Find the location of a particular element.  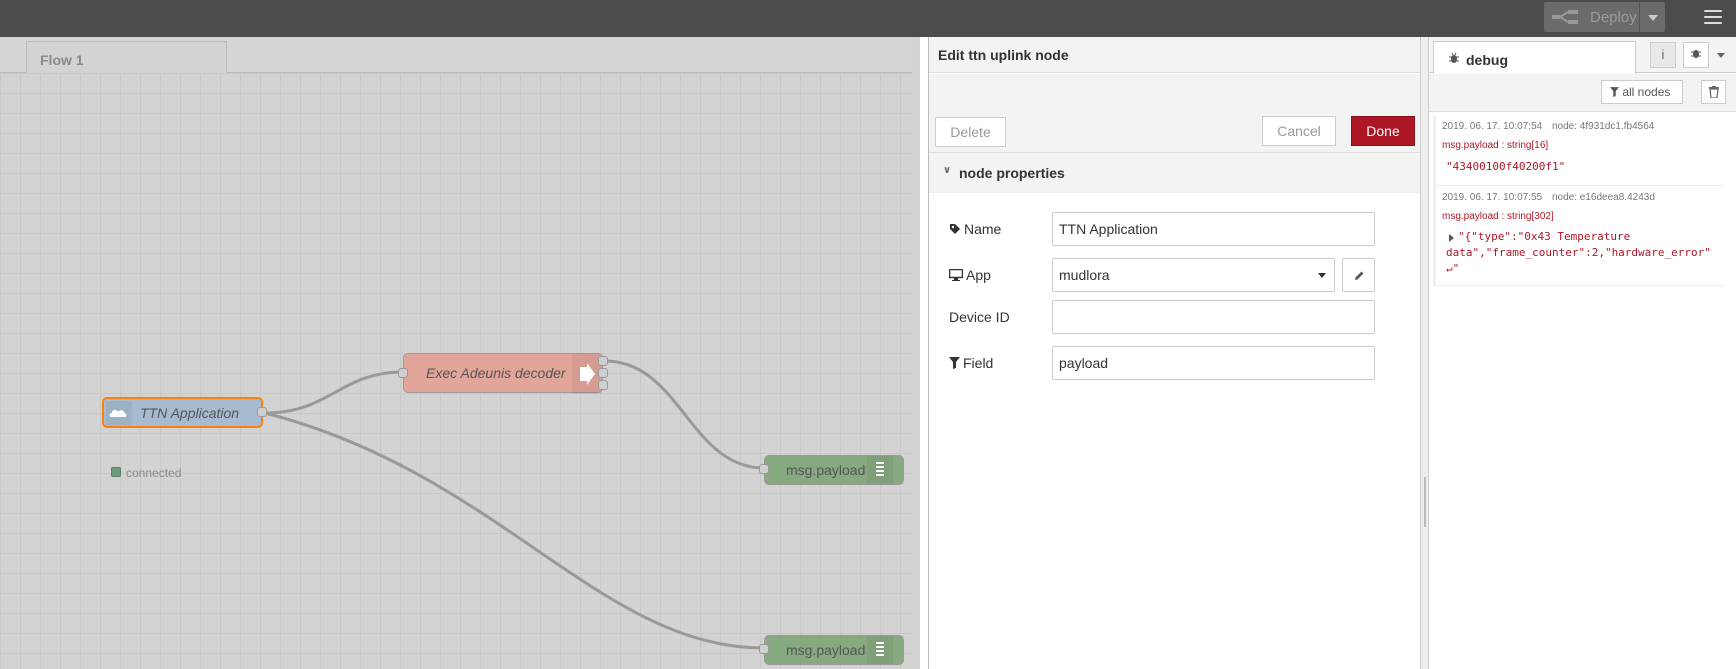

cancel-button: Cancel is located at coordinates (1299, 131).